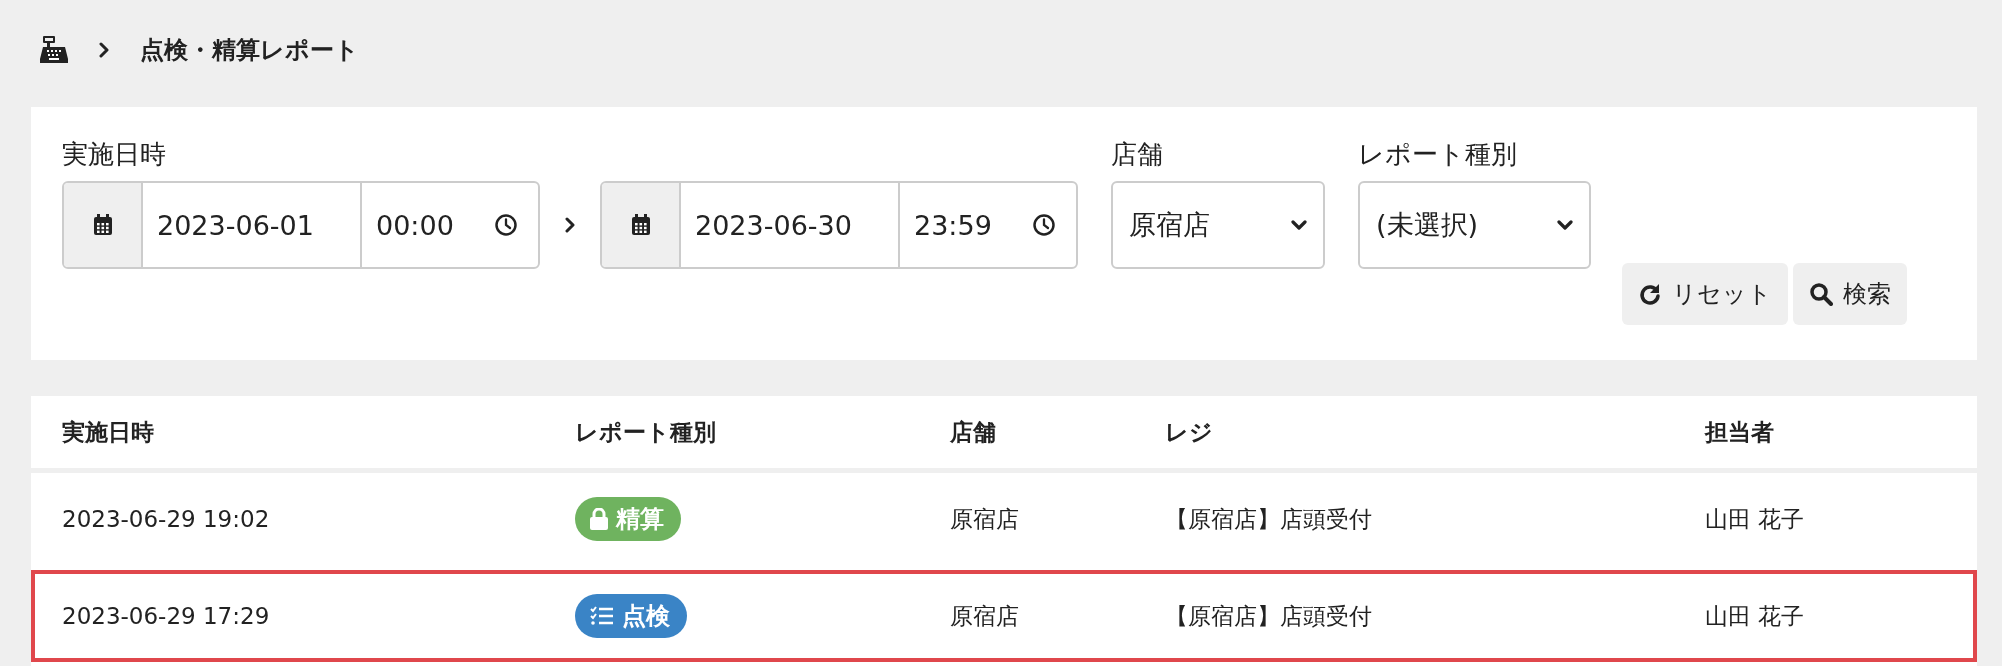 This screenshot has width=2002, height=666. I want to click on search-button: 検索, so click(1850, 294).